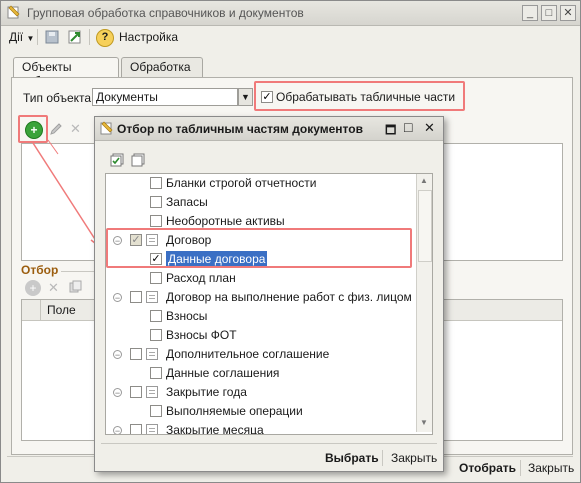 The image size is (581, 483). I want to click on tree-item-row: Выполняемые операции, so click(261, 411).